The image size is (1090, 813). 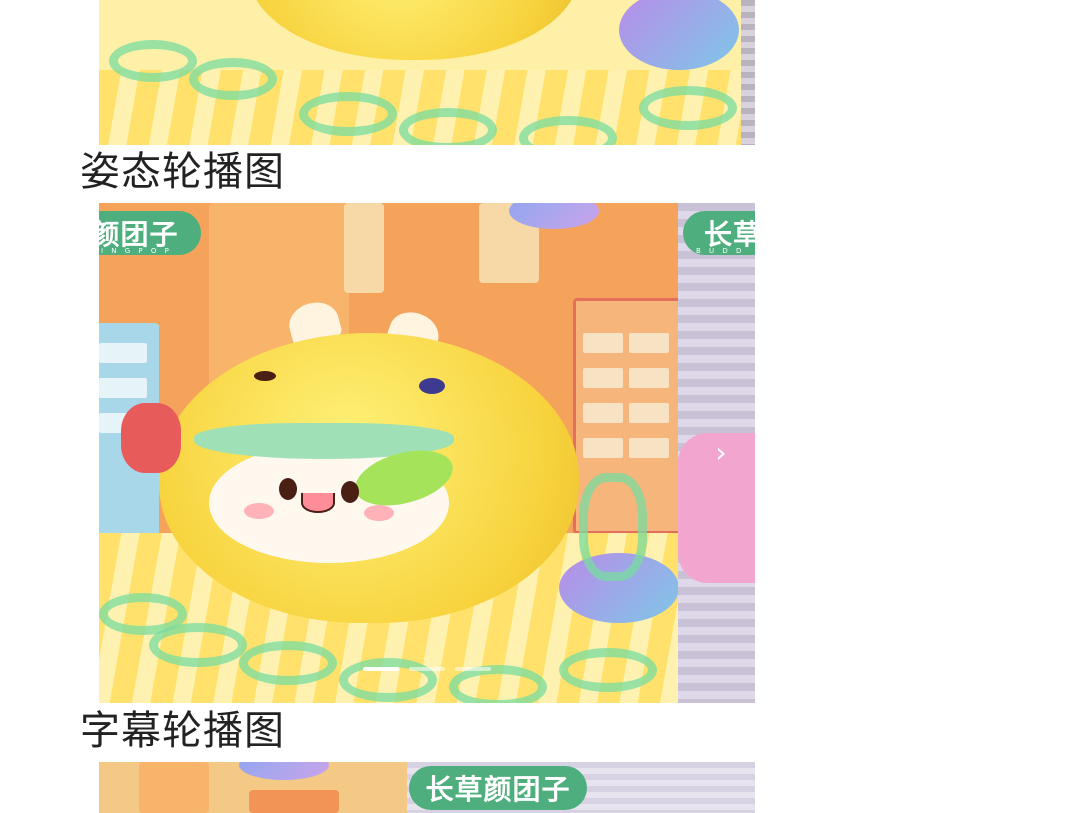 What do you see at coordinates (720, 251) in the screenshot?
I see `brand-logo-sub: B U D D` at bounding box center [720, 251].